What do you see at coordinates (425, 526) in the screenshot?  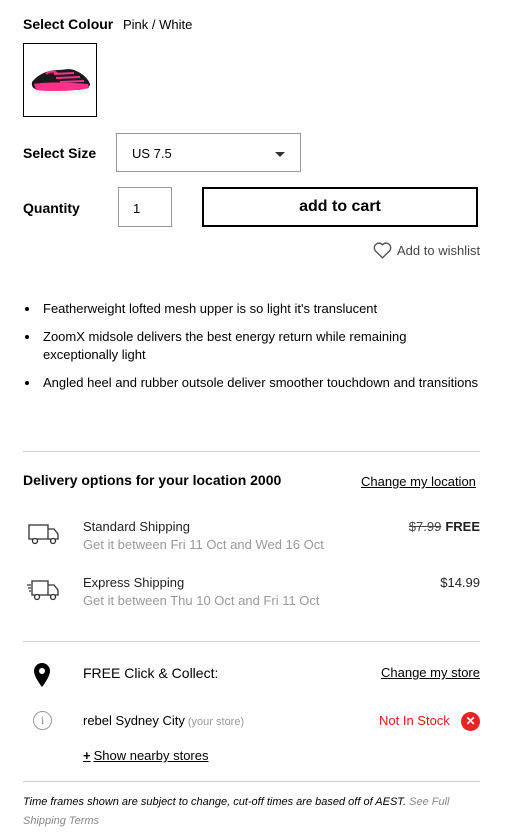 I see `old-price: $7.99` at bounding box center [425, 526].